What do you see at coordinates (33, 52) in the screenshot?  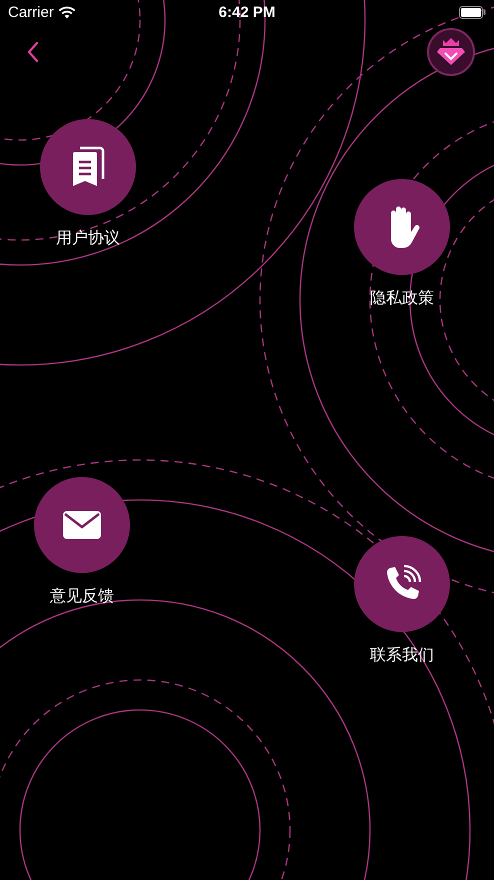 I see `back-icon` at bounding box center [33, 52].